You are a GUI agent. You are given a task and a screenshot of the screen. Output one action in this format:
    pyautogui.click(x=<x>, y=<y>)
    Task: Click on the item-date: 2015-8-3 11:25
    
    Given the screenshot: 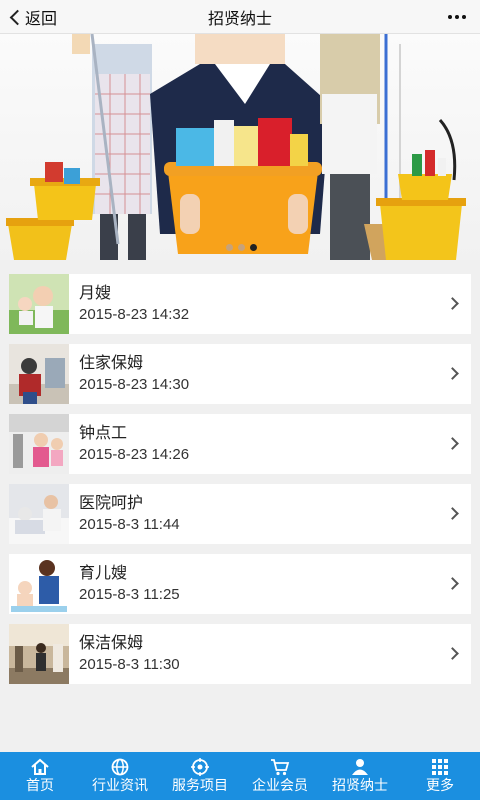 What is the action you would take?
    pyautogui.click(x=129, y=594)
    